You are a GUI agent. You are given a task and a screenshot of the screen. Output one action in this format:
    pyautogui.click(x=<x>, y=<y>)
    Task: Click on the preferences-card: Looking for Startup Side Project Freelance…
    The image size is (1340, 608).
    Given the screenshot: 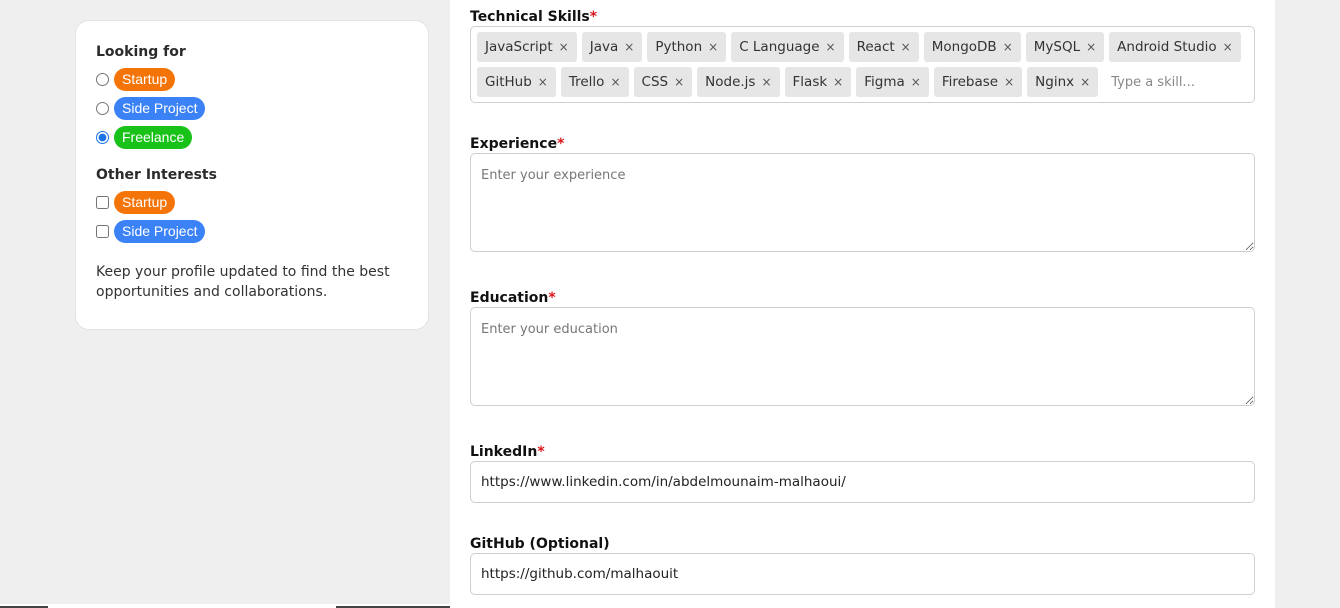 What is the action you would take?
    pyautogui.click(x=252, y=175)
    